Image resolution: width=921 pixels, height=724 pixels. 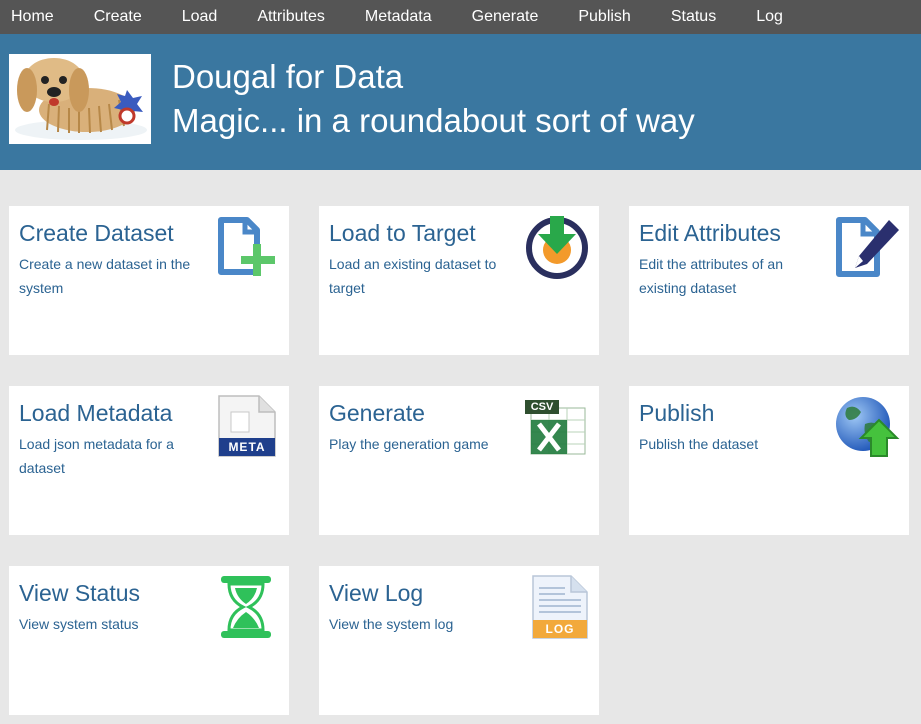 What do you see at coordinates (677, 413) in the screenshot?
I see `card-title: Publish` at bounding box center [677, 413].